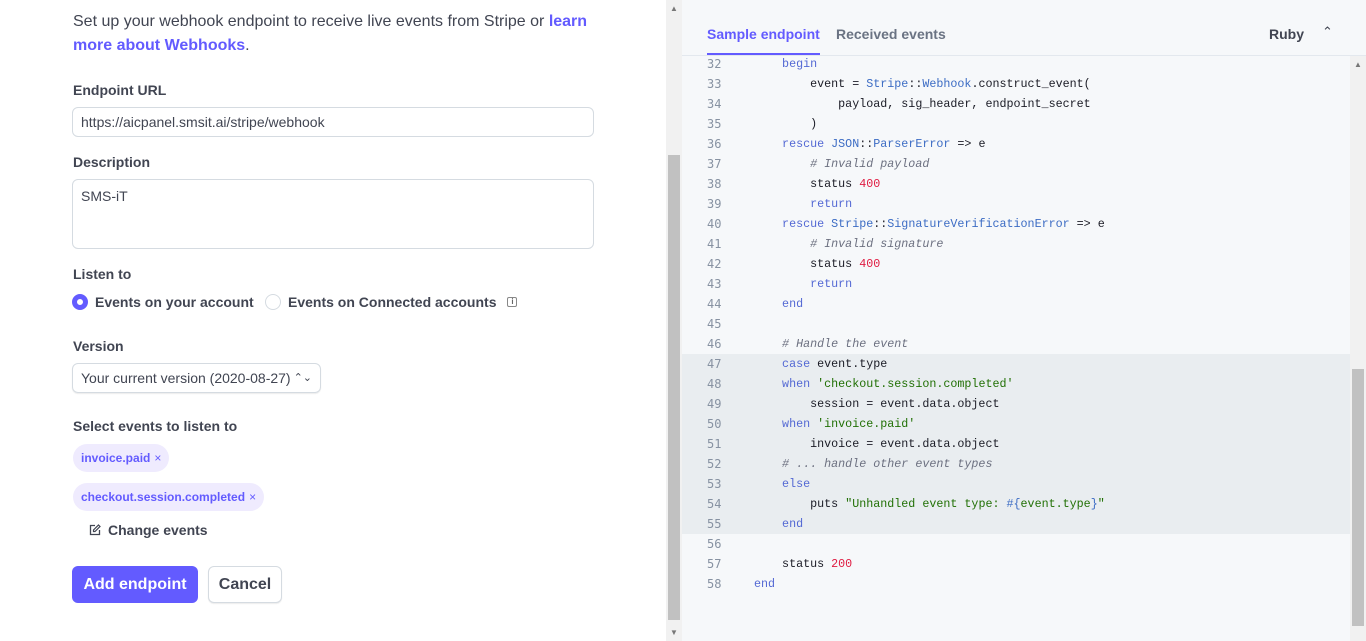 This screenshot has height=641, width=1366. Describe the element at coordinates (1055, 504) in the screenshot. I see `code-token: event.type` at that location.